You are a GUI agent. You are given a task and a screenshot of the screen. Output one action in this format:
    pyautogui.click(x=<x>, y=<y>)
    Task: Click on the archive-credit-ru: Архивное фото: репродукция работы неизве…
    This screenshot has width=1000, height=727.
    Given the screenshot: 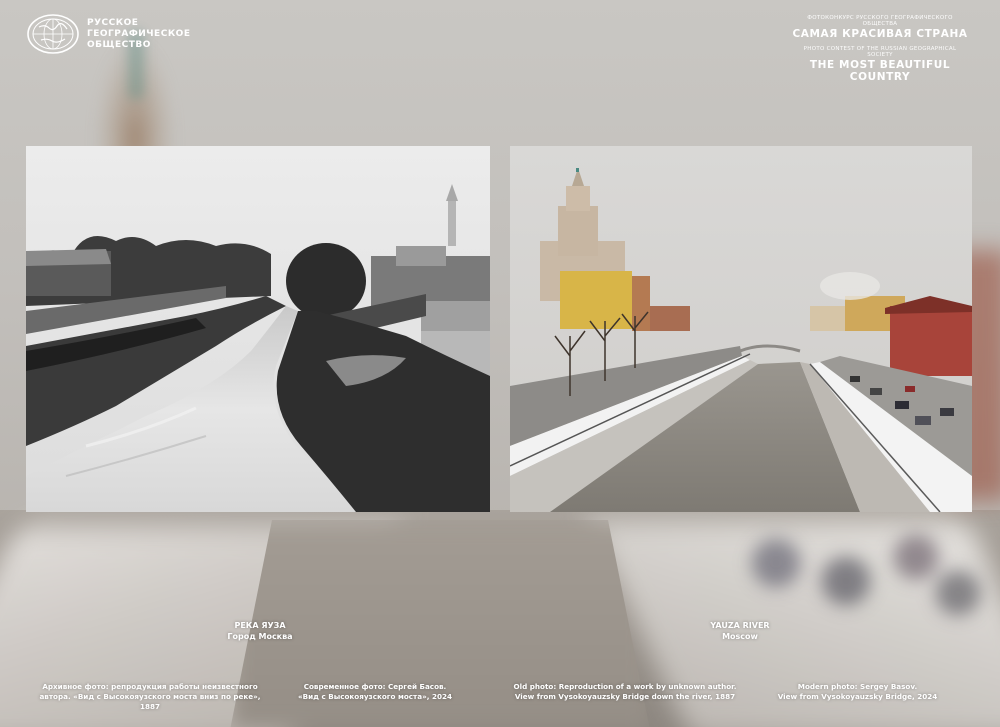 What is the action you would take?
    pyautogui.click(x=150, y=697)
    